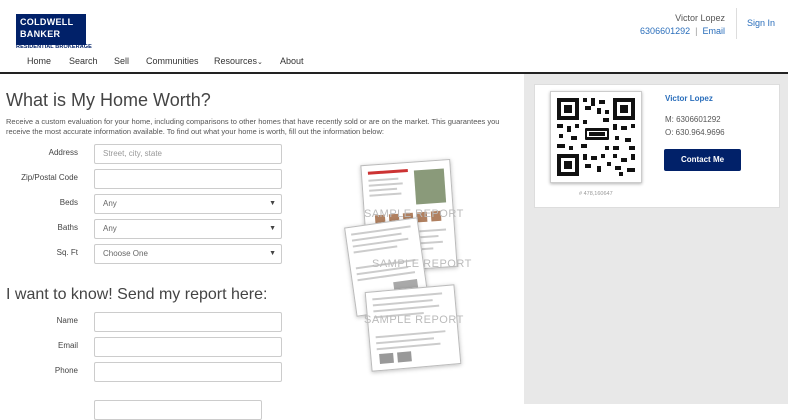 This screenshot has height=420, width=788. I want to click on page-title: What is My Home Worth?, so click(108, 100).